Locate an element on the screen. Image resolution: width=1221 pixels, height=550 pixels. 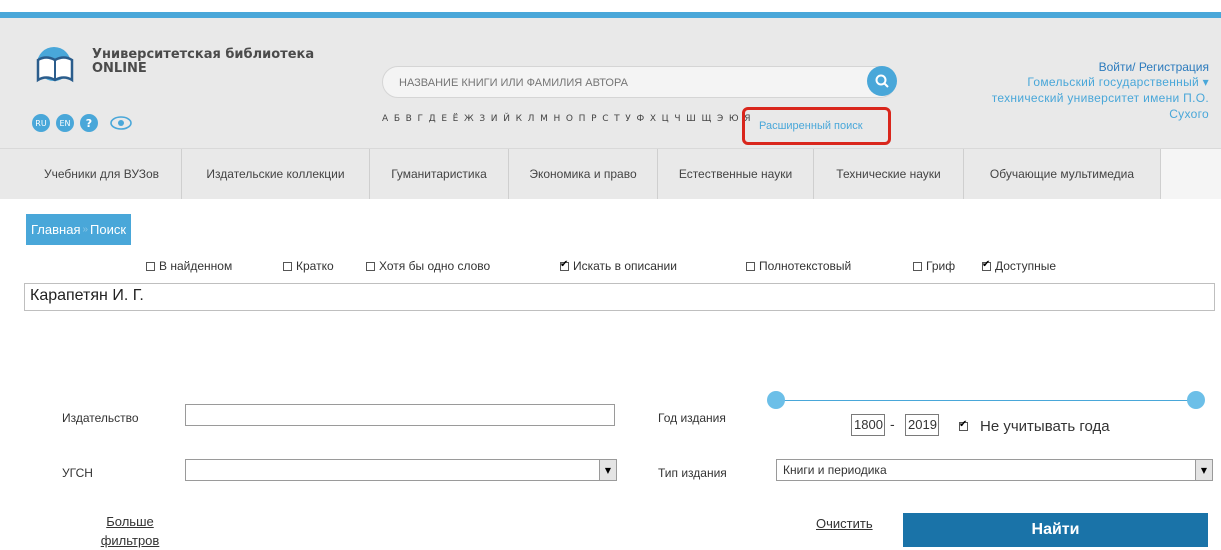
book-logo-icon is located at coordinates (55, 66).